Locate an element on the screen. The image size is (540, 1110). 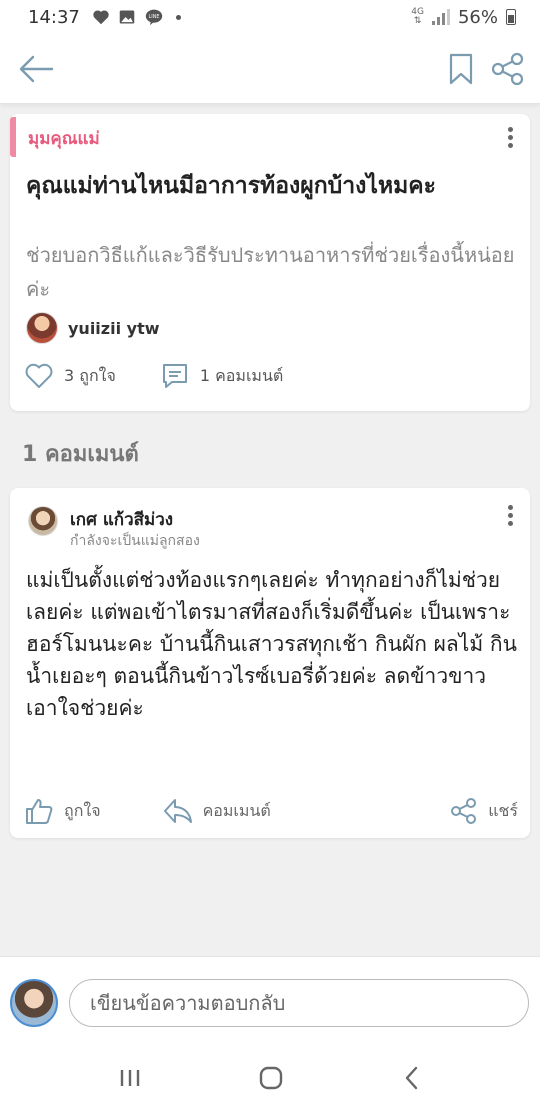
post-like-button: 3 ถูกใจ is located at coordinates (70, 376).